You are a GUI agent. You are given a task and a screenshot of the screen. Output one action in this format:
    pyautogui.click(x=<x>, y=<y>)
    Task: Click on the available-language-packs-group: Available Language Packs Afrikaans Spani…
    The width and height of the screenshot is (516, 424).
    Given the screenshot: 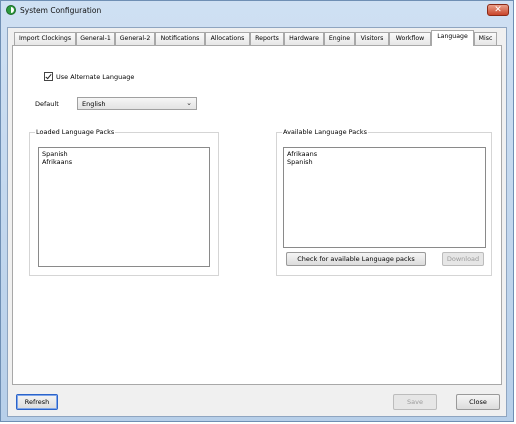 What is the action you would take?
    pyautogui.click(x=384, y=202)
    